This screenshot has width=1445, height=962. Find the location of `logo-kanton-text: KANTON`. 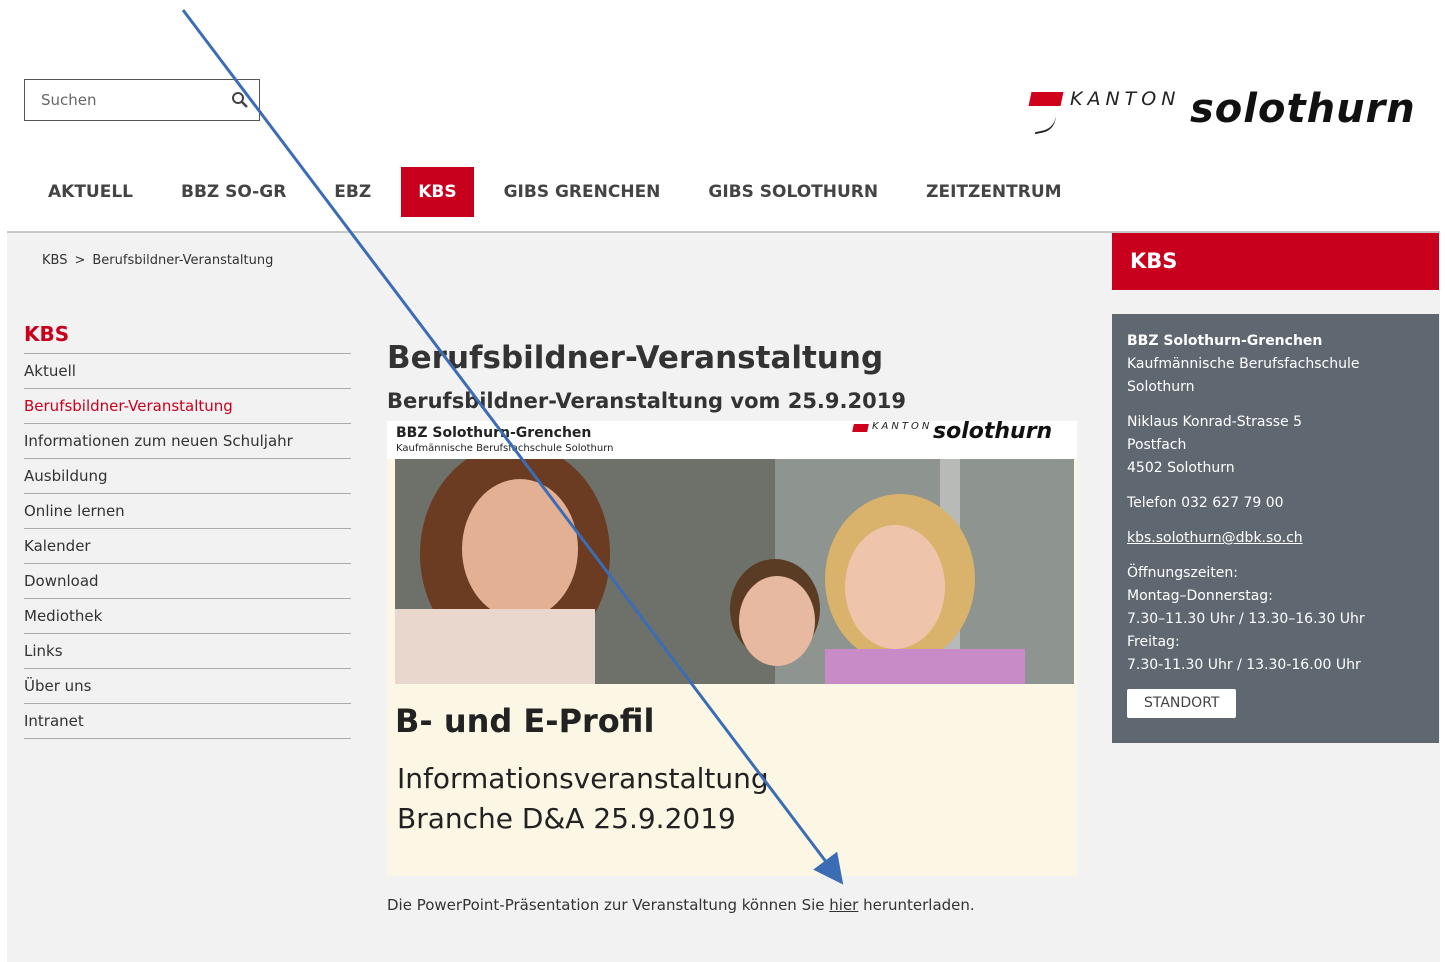

logo-kanton-text: KANTON is located at coordinates (1125, 99).